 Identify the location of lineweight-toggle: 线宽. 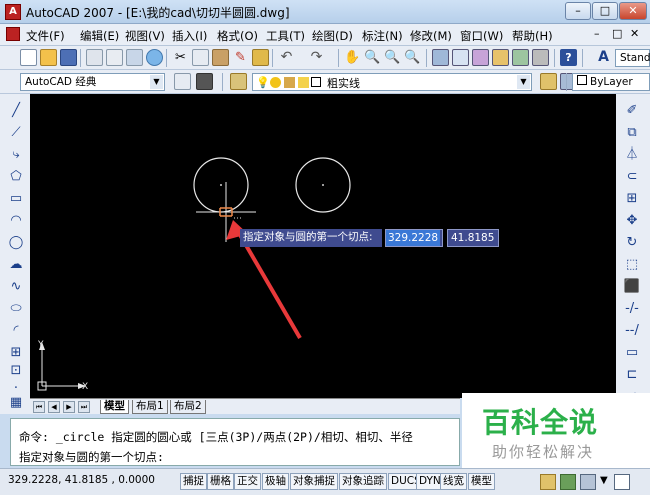
(453, 481).